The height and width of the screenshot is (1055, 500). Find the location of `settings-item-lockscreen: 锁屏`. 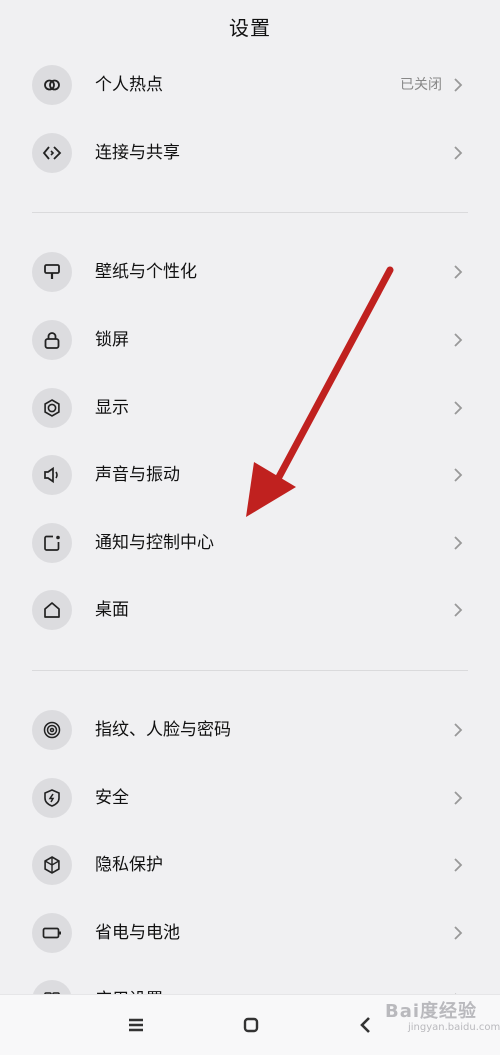

settings-item-lockscreen: 锁屏 is located at coordinates (250, 340).